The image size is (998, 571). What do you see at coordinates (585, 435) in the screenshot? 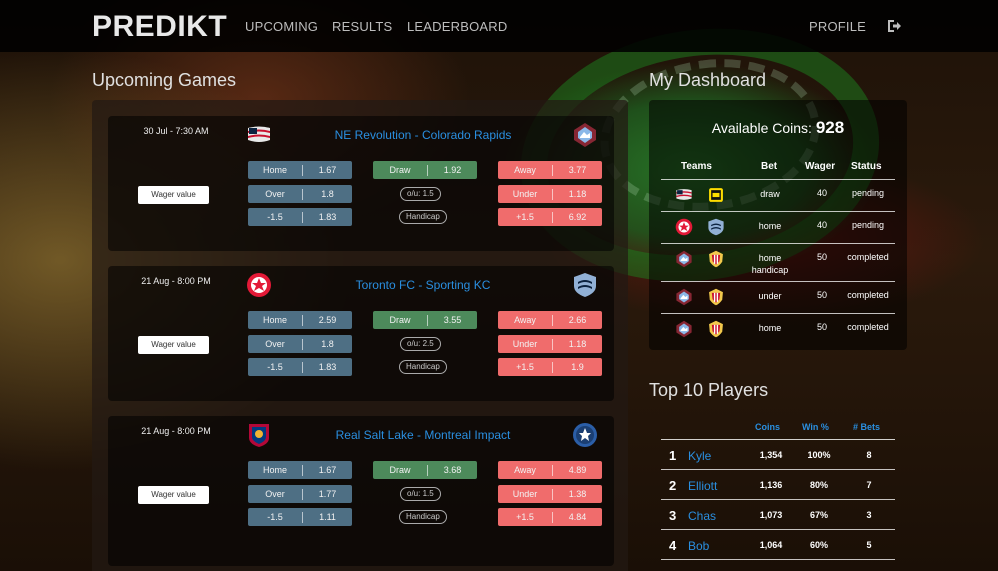
I see `montreal-impact-logo-icon` at bounding box center [585, 435].